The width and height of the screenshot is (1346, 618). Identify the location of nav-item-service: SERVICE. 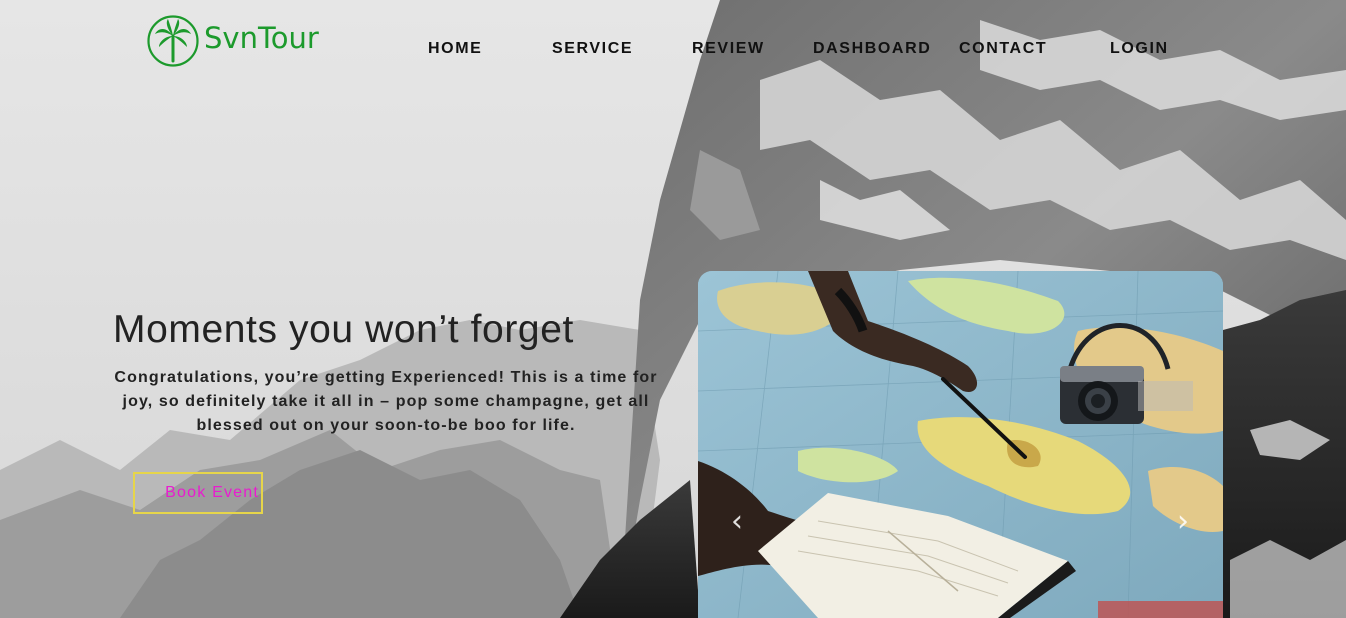
(592, 49).